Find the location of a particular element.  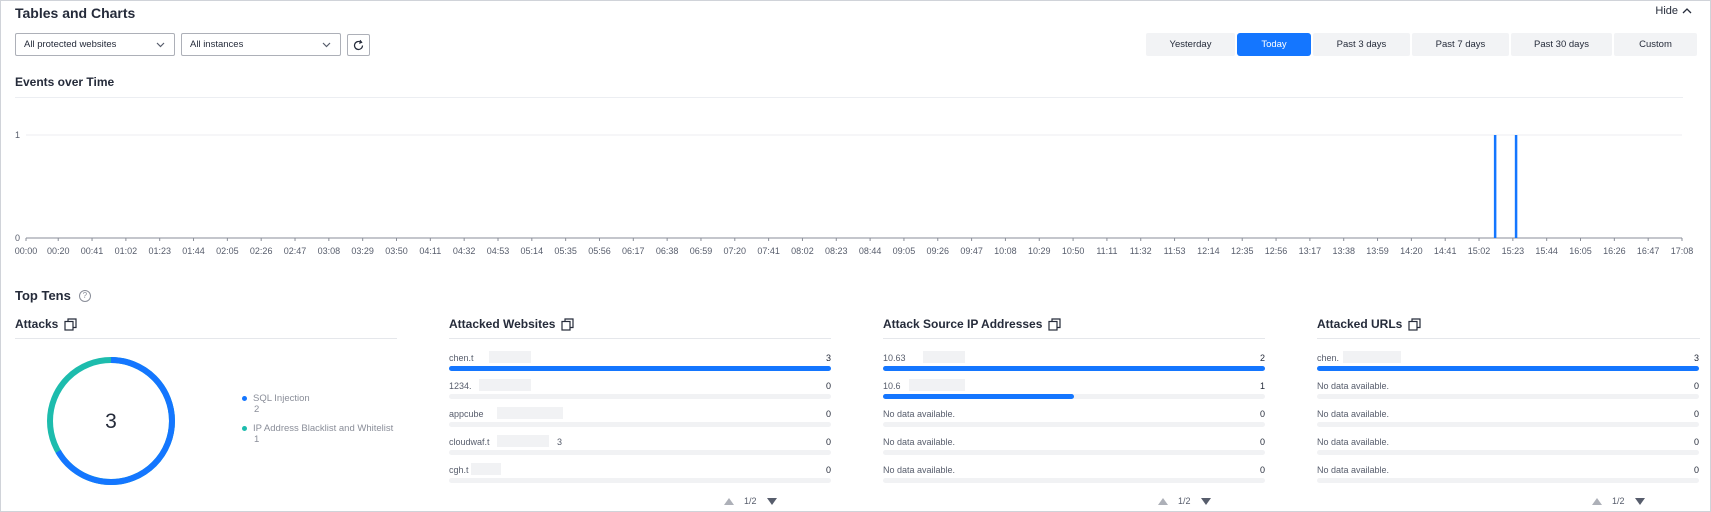

list-item-label: 10.63 is located at coordinates (894, 358).